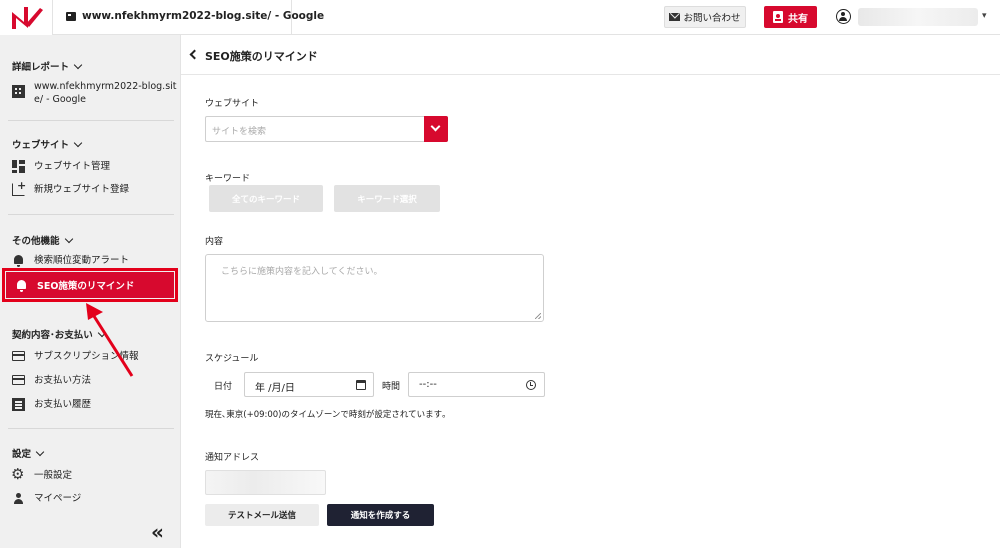 The height and width of the screenshot is (548, 1000). I want to click on sidebar-item-my-page: マイページ, so click(92, 498).